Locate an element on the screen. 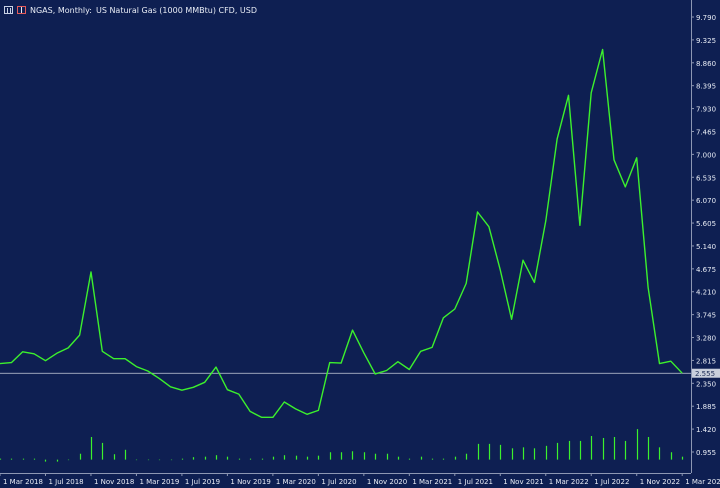 This screenshot has width=720, height=488. x-tick-label: 1 Mar 2021 is located at coordinates (432, 482).